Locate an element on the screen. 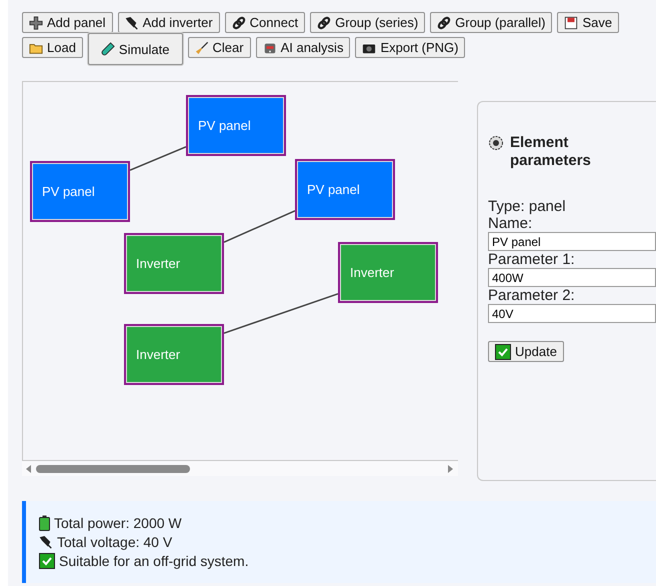 Image resolution: width=656 pixels, height=586 pixels. broom-icon is located at coordinates (201, 47).